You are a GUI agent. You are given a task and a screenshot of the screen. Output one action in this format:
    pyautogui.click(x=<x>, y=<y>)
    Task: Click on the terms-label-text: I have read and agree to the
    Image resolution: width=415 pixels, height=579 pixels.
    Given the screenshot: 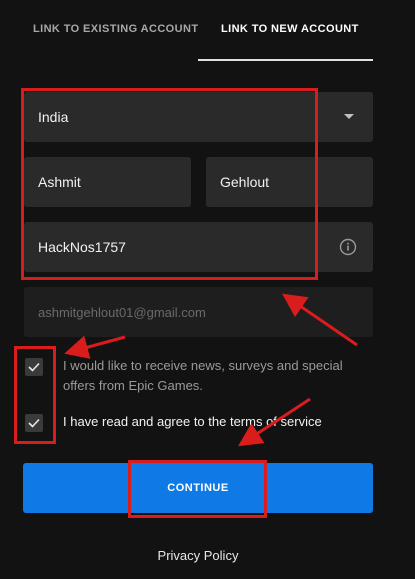 What is the action you would take?
    pyautogui.click(x=146, y=421)
    